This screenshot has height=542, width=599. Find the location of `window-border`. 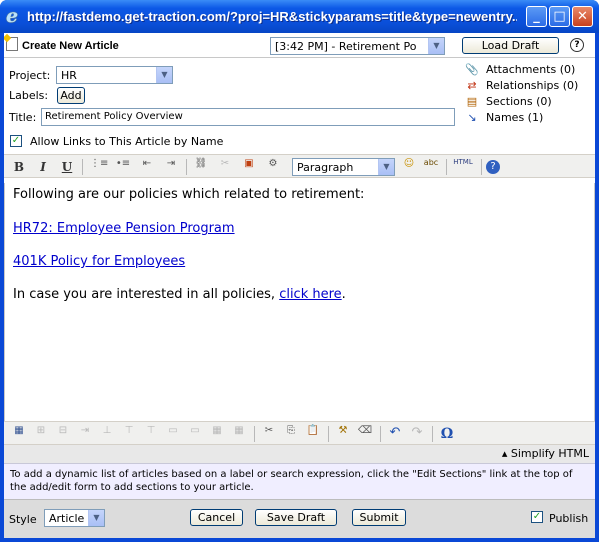

window-border is located at coordinates (299, 540).